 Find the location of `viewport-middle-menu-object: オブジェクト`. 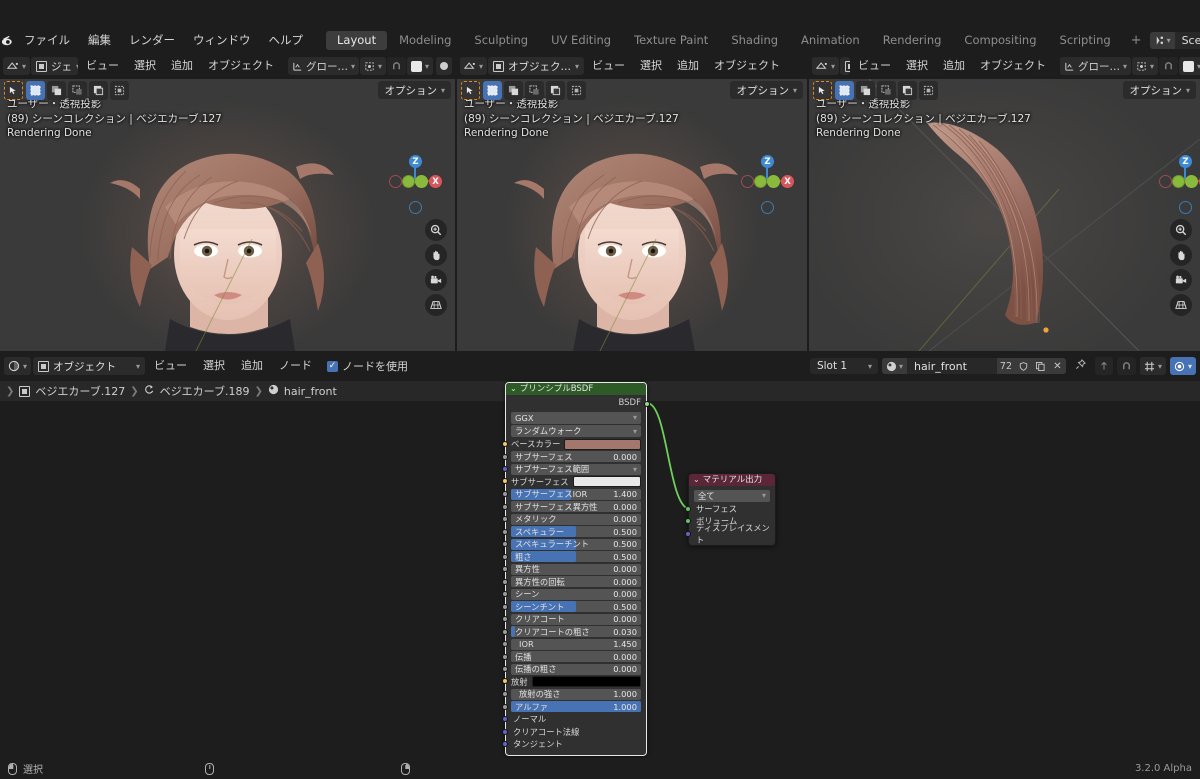

viewport-middle-menu-object: オブジェクト is located at coordinates (747, 66).